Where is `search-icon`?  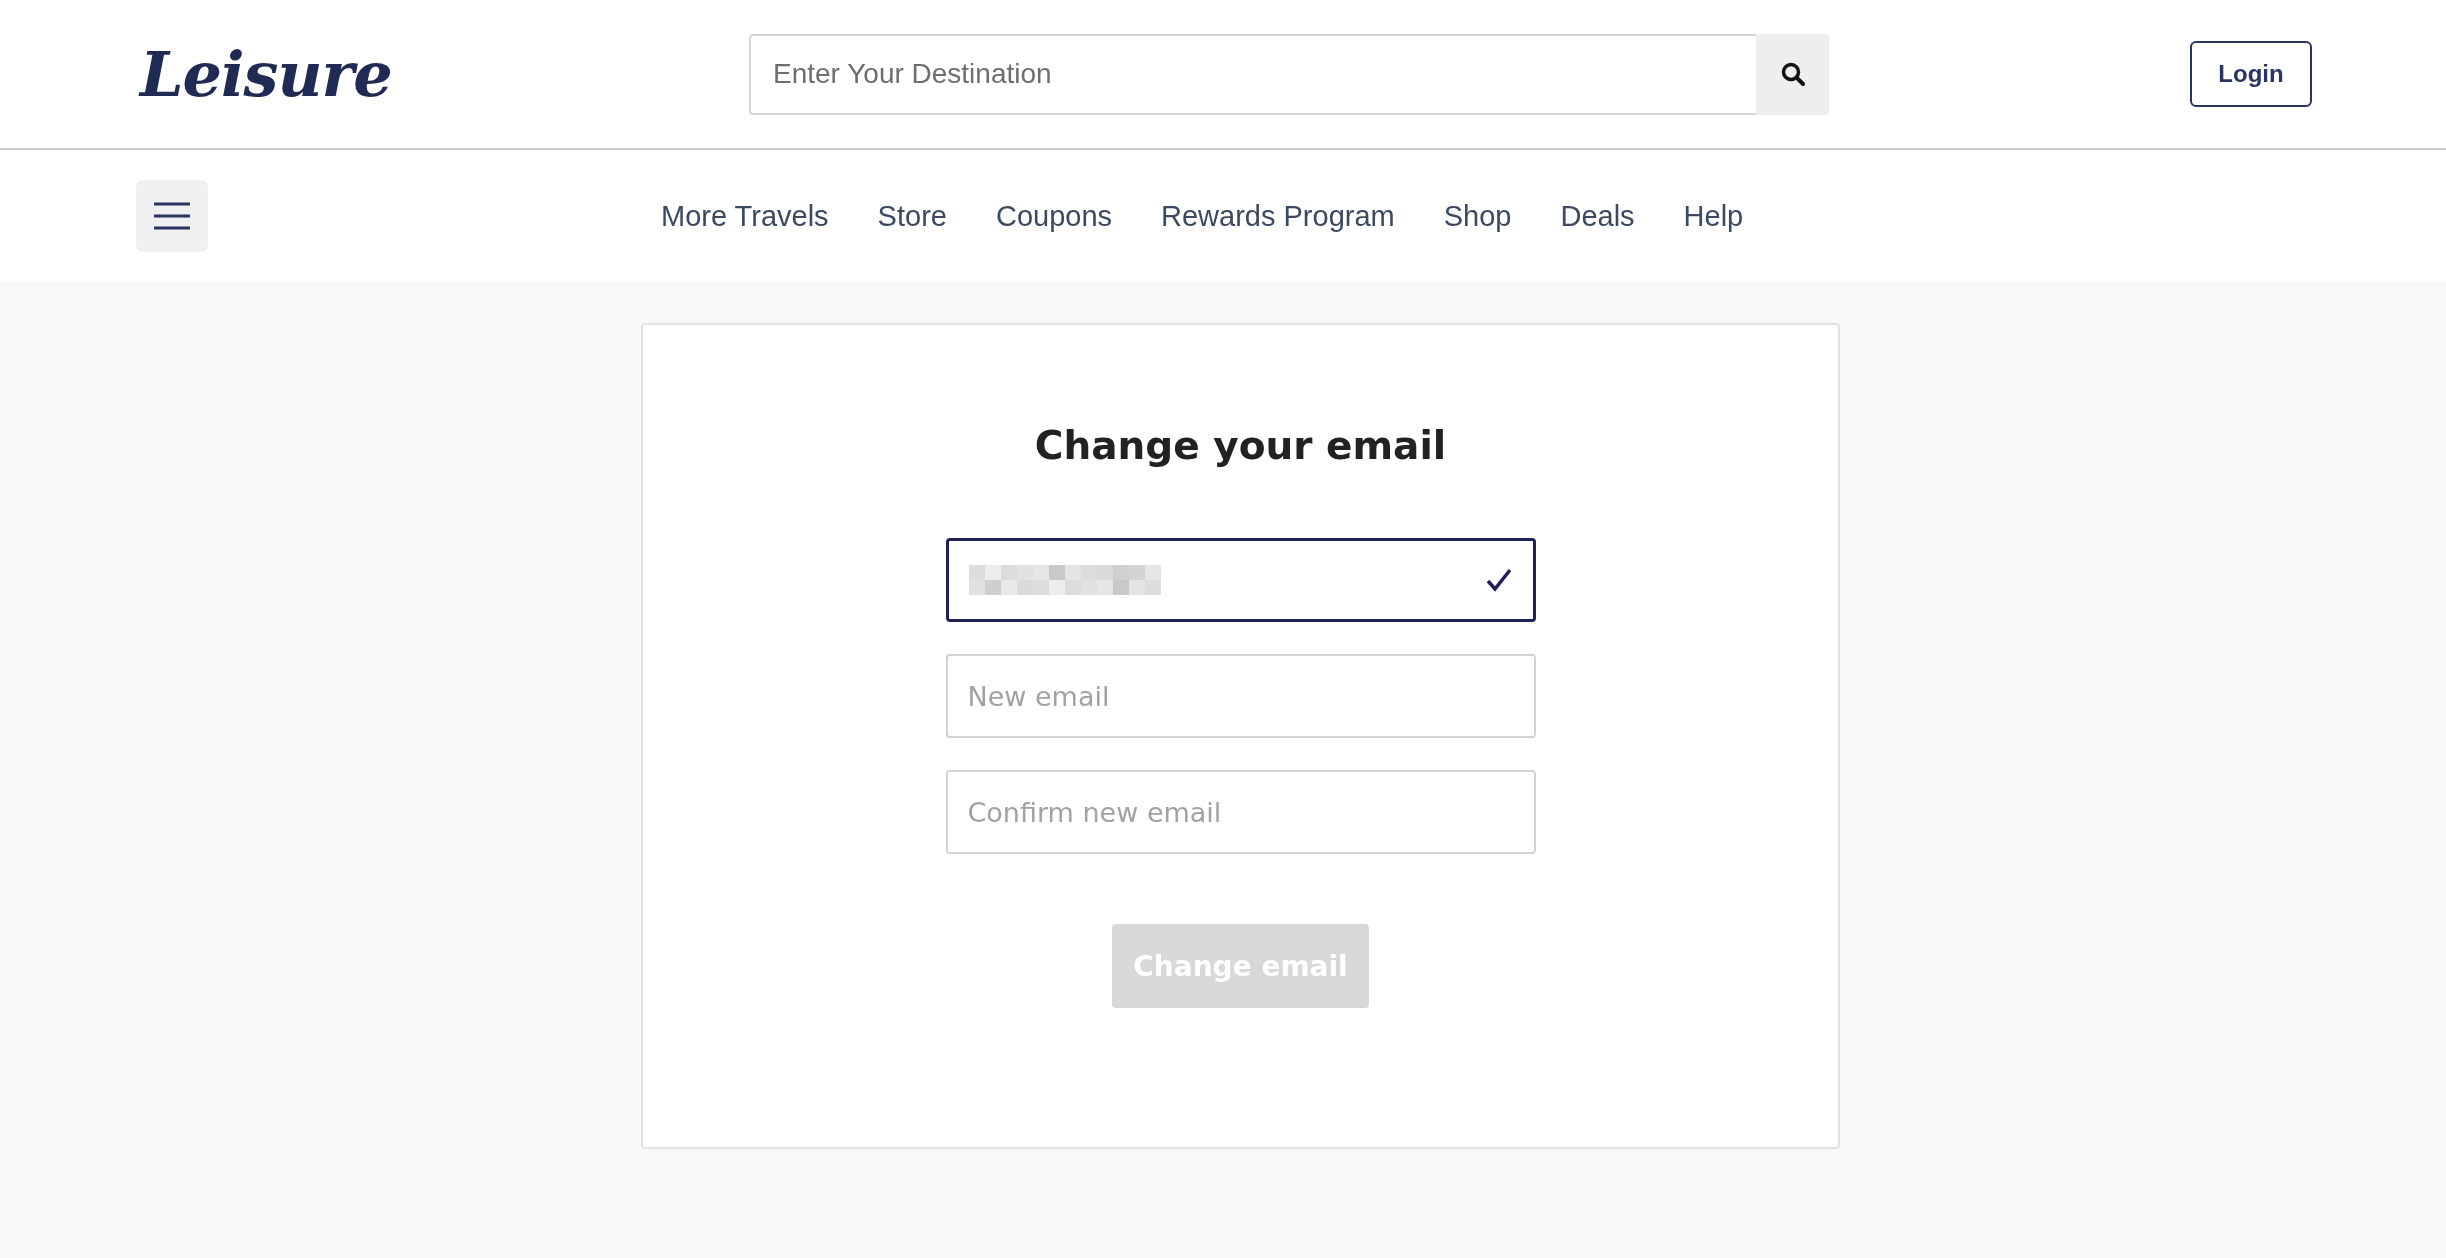
search-icon is located at coordinates (1792, 74).